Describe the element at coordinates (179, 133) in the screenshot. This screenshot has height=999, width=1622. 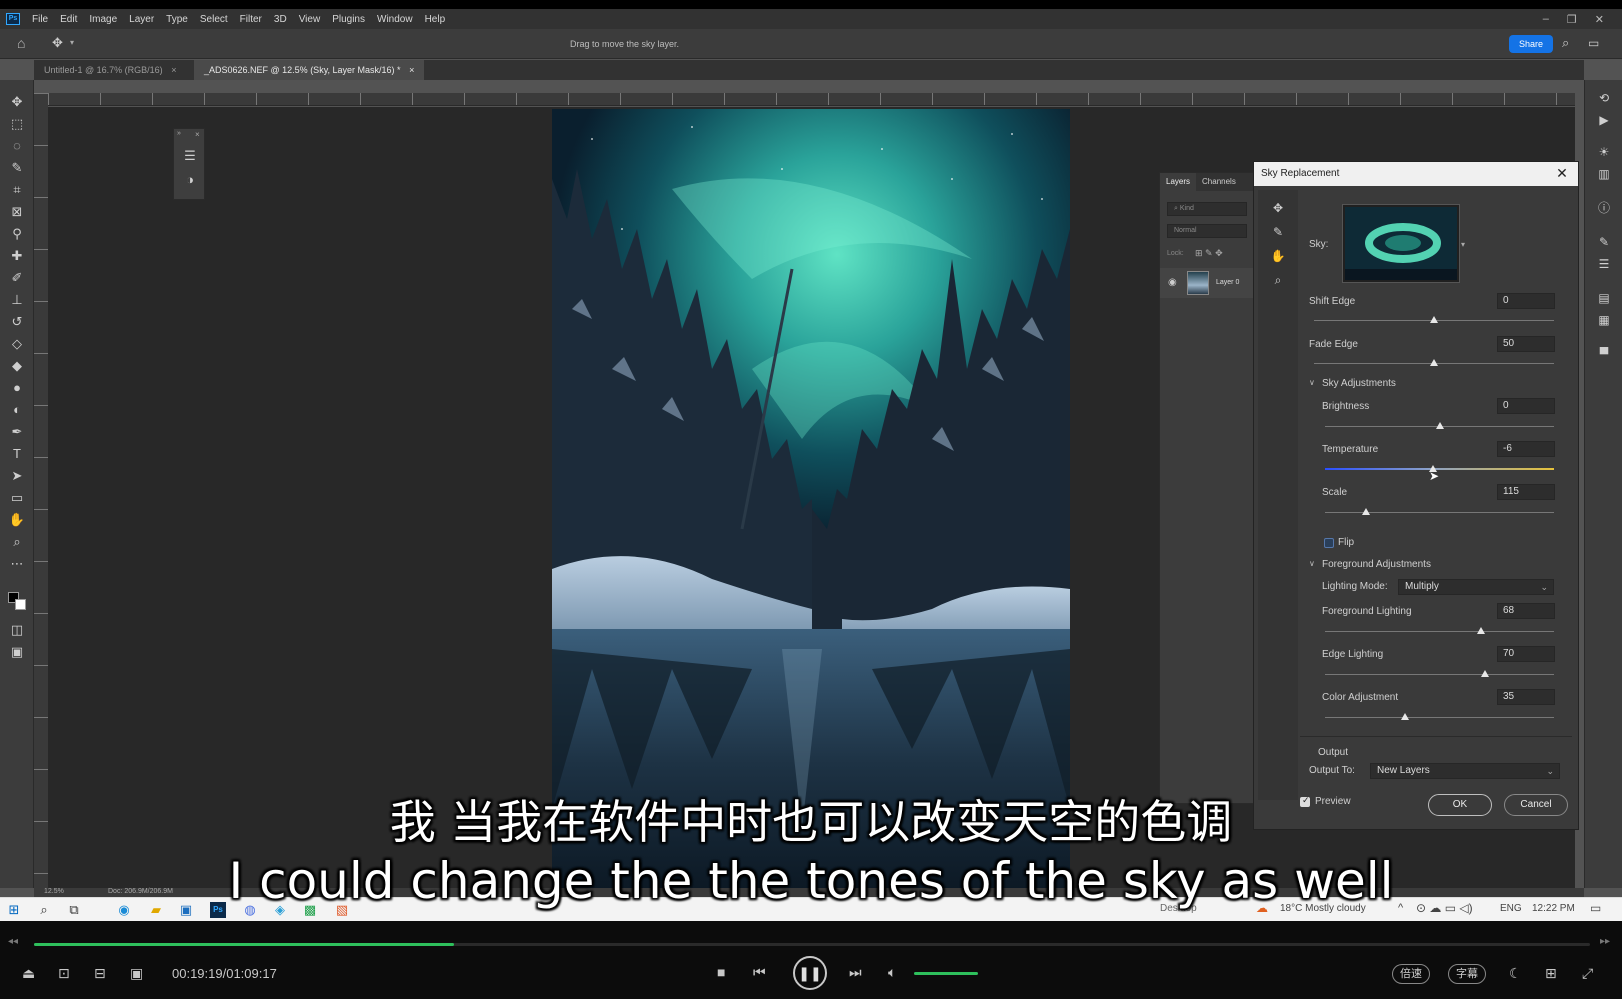
I see `collapse-icon: »` at that location.